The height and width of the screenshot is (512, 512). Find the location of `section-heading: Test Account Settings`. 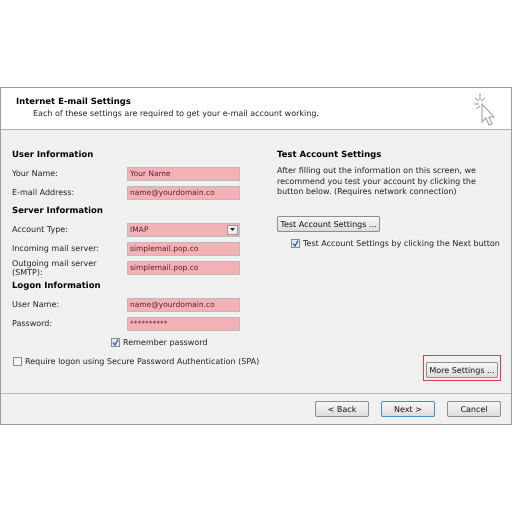

section-heading: Test Account Settings is located at coordinates (329, 155).